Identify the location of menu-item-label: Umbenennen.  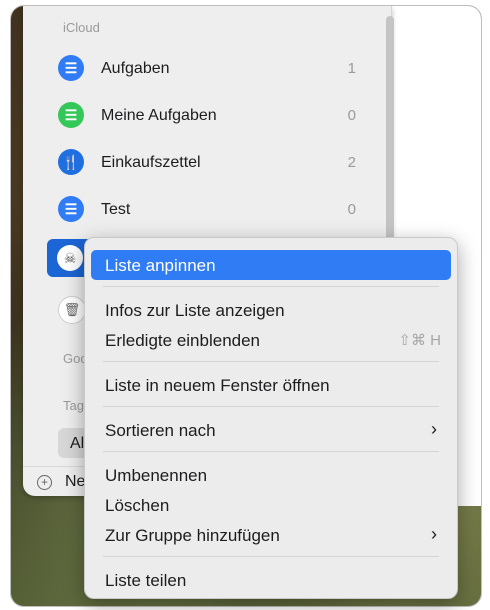
(156, 475).